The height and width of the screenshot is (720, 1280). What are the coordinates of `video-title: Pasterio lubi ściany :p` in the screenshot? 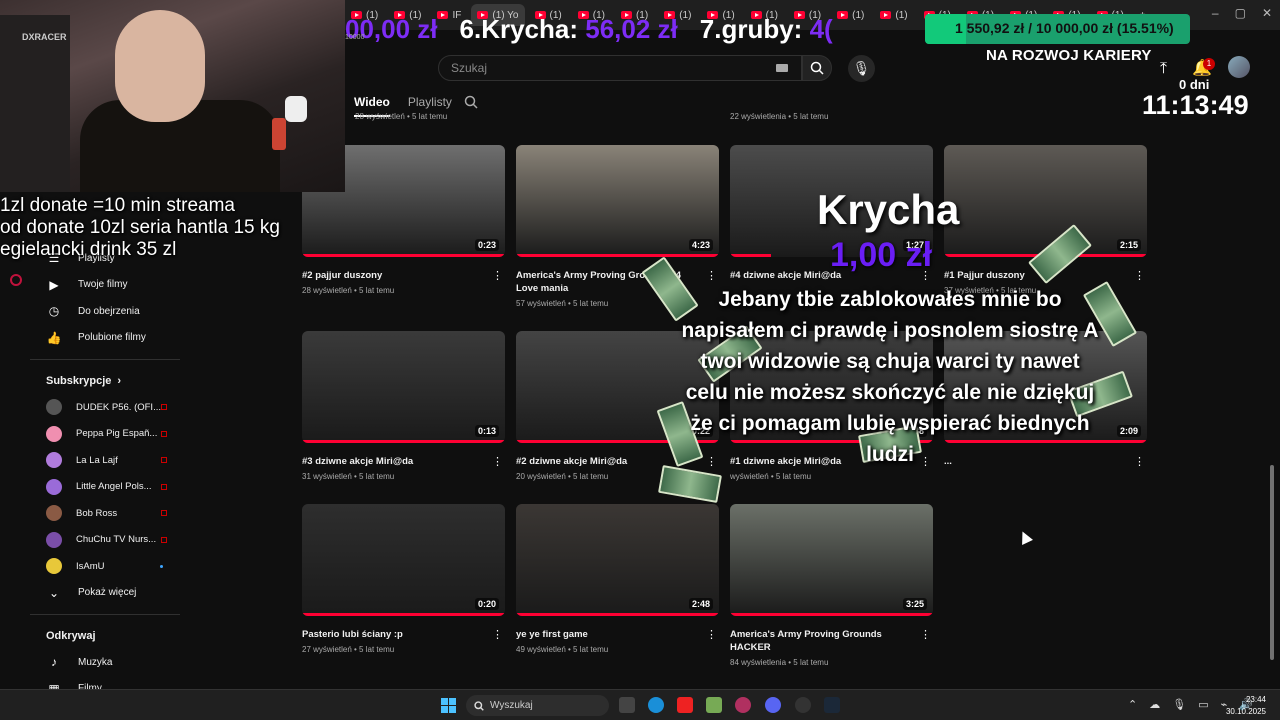 It's located at (403, 634).